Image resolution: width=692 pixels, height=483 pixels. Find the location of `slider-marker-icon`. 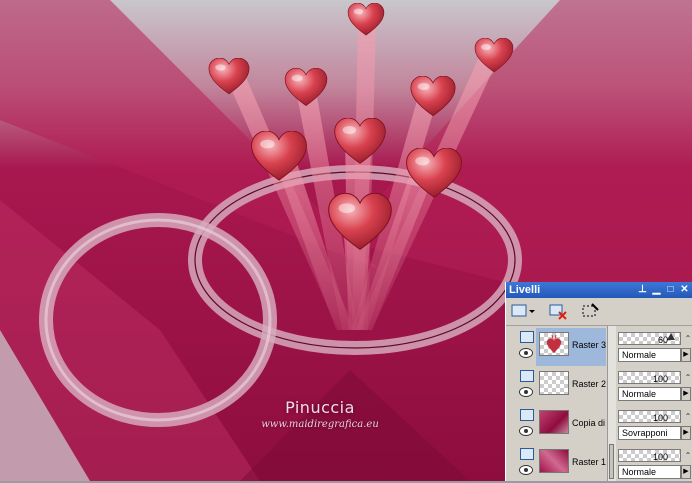

slider-marker-icon is located at coordinates (671, 336).